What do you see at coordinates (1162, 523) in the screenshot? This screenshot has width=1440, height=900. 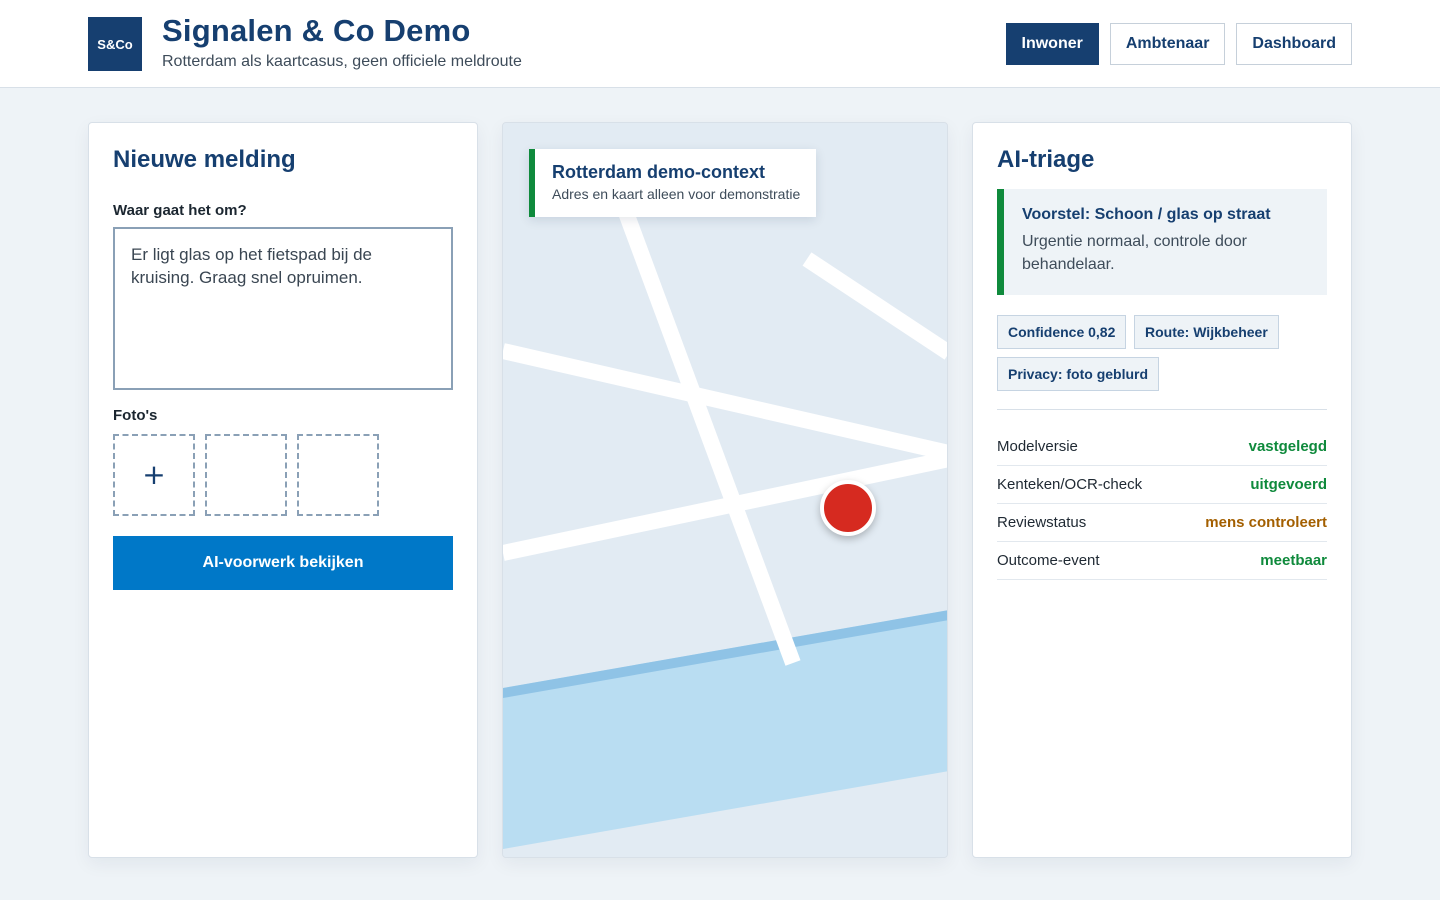 I see `check-row: Reviewstatus mens controleert` at bounding box center [1162, 523].